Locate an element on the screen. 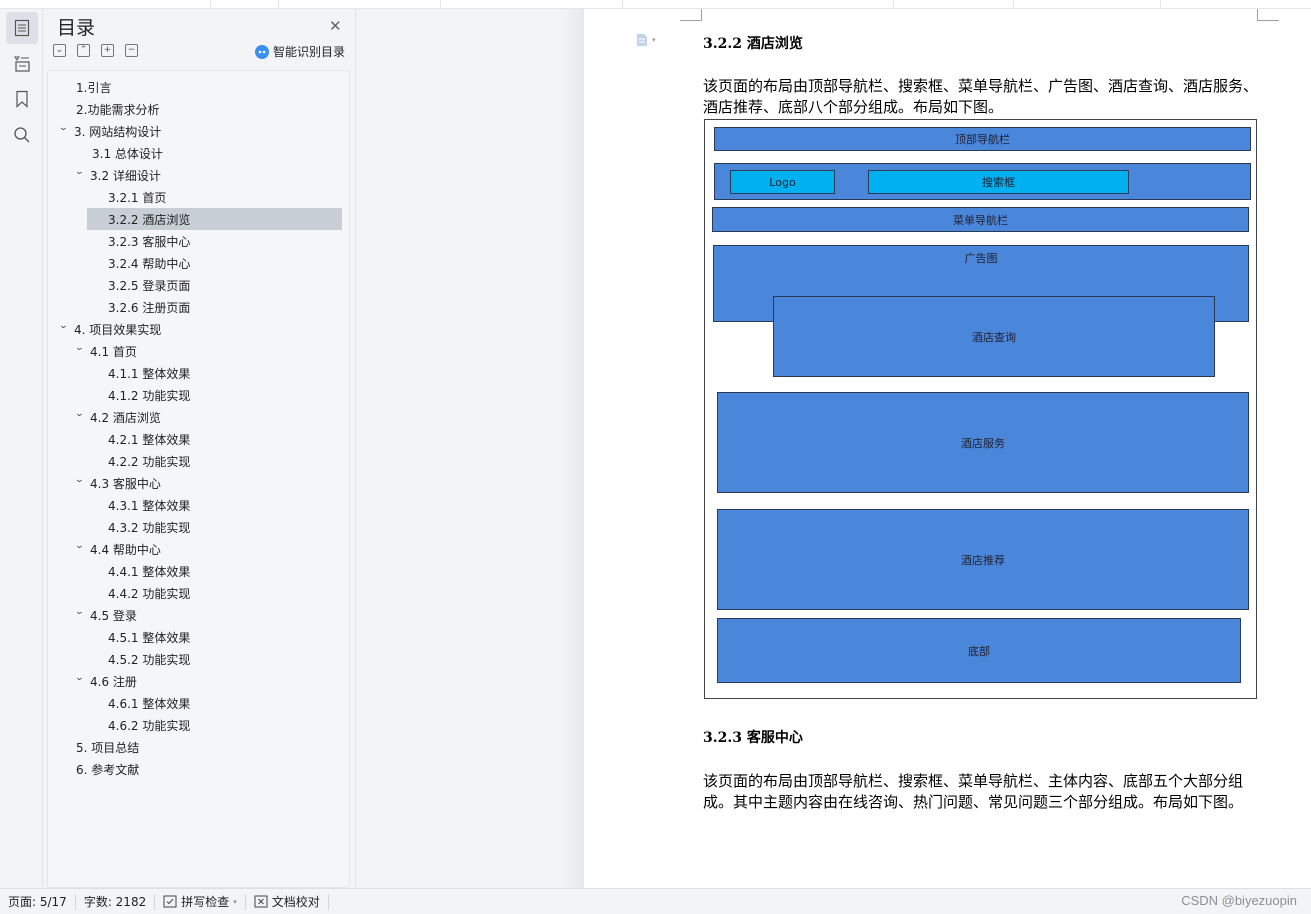 The height and width of the screenshot is (914, 1311). toc-item-label: 4.6.1 整体效果 is located at coordinates (149, 703).